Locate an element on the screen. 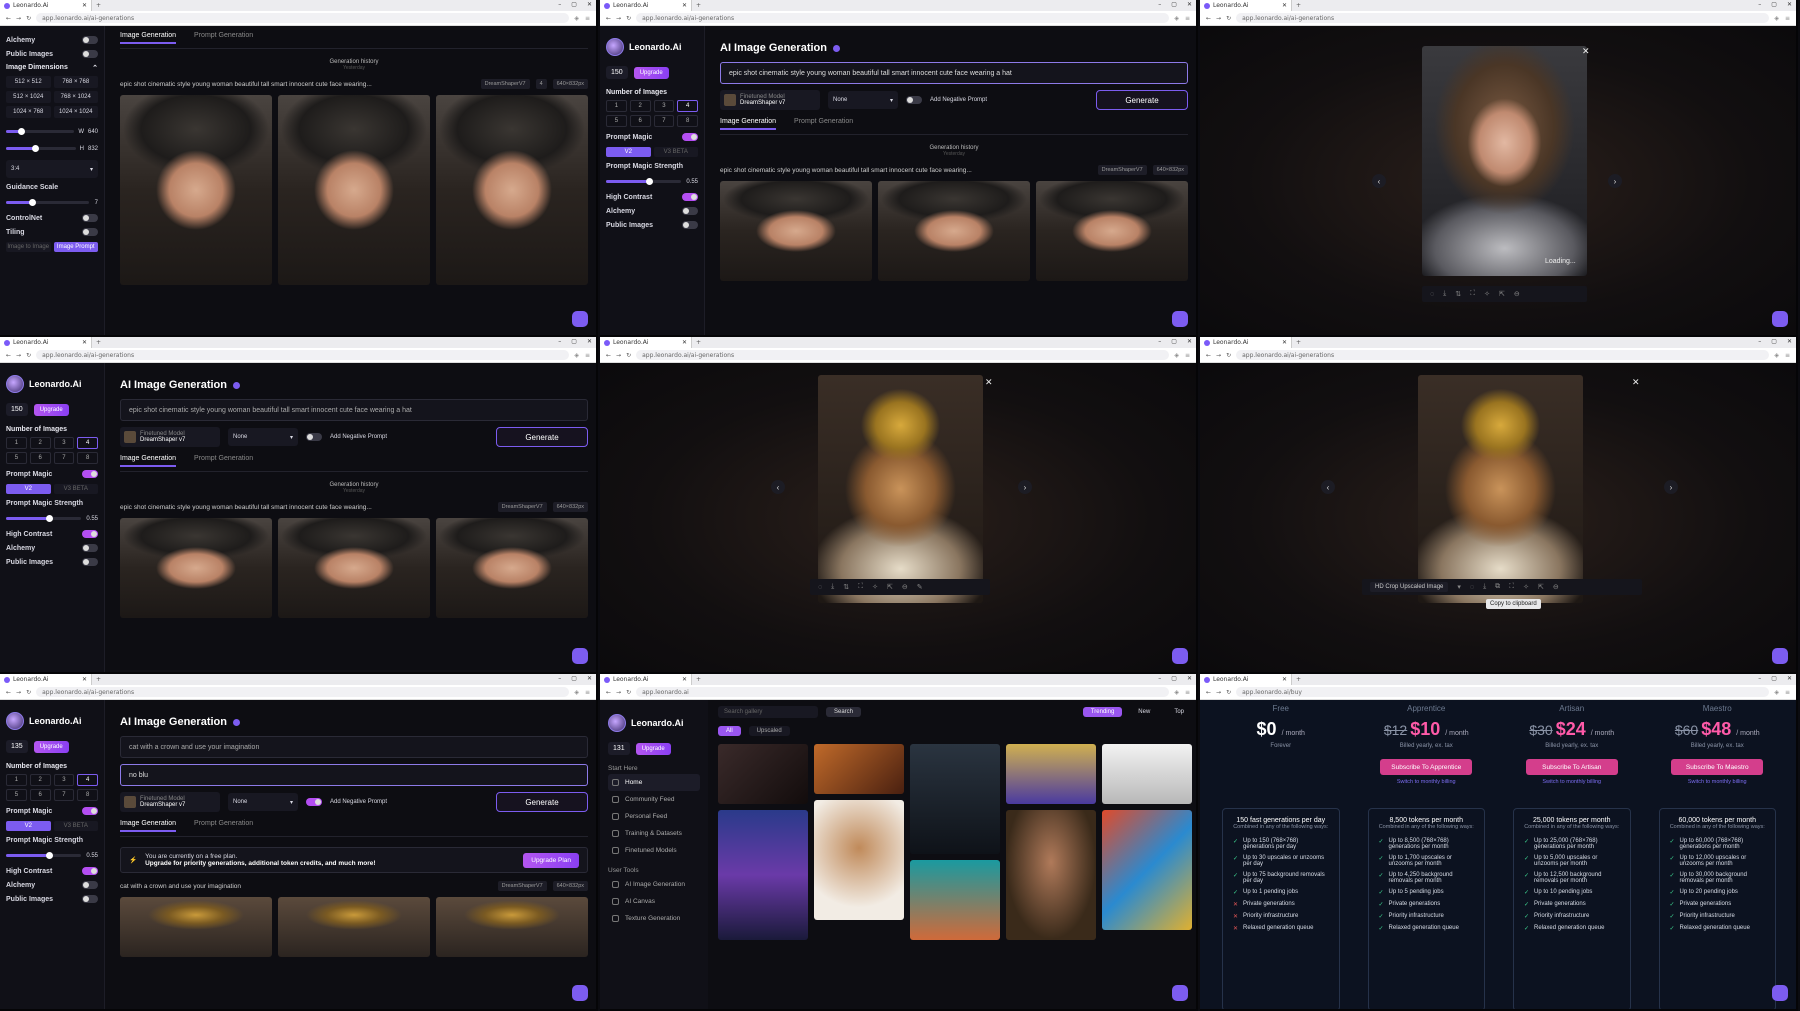 Image resolution: width=1800 pixels, height=1011 pixels. height-slider is located at coordinates (41, 148).